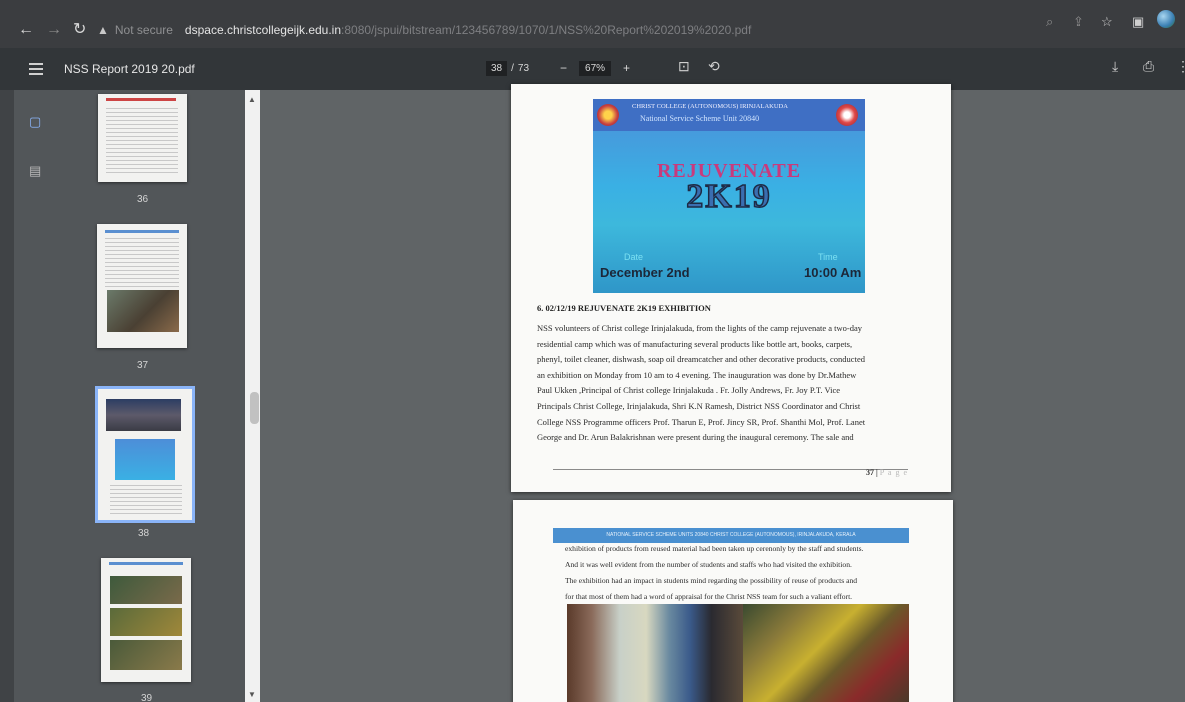 The image size is (1185, 702). I want to click on total-pages: 73, so click(523, 68).